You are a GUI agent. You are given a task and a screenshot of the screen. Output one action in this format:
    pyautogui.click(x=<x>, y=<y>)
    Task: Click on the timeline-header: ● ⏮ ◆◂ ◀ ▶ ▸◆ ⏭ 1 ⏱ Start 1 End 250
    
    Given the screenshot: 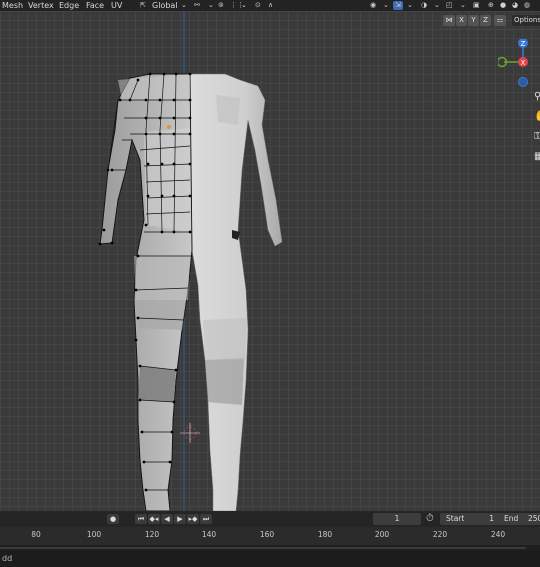 What is the action you would take?
    pyautogui.click(x=270, y=519)
    